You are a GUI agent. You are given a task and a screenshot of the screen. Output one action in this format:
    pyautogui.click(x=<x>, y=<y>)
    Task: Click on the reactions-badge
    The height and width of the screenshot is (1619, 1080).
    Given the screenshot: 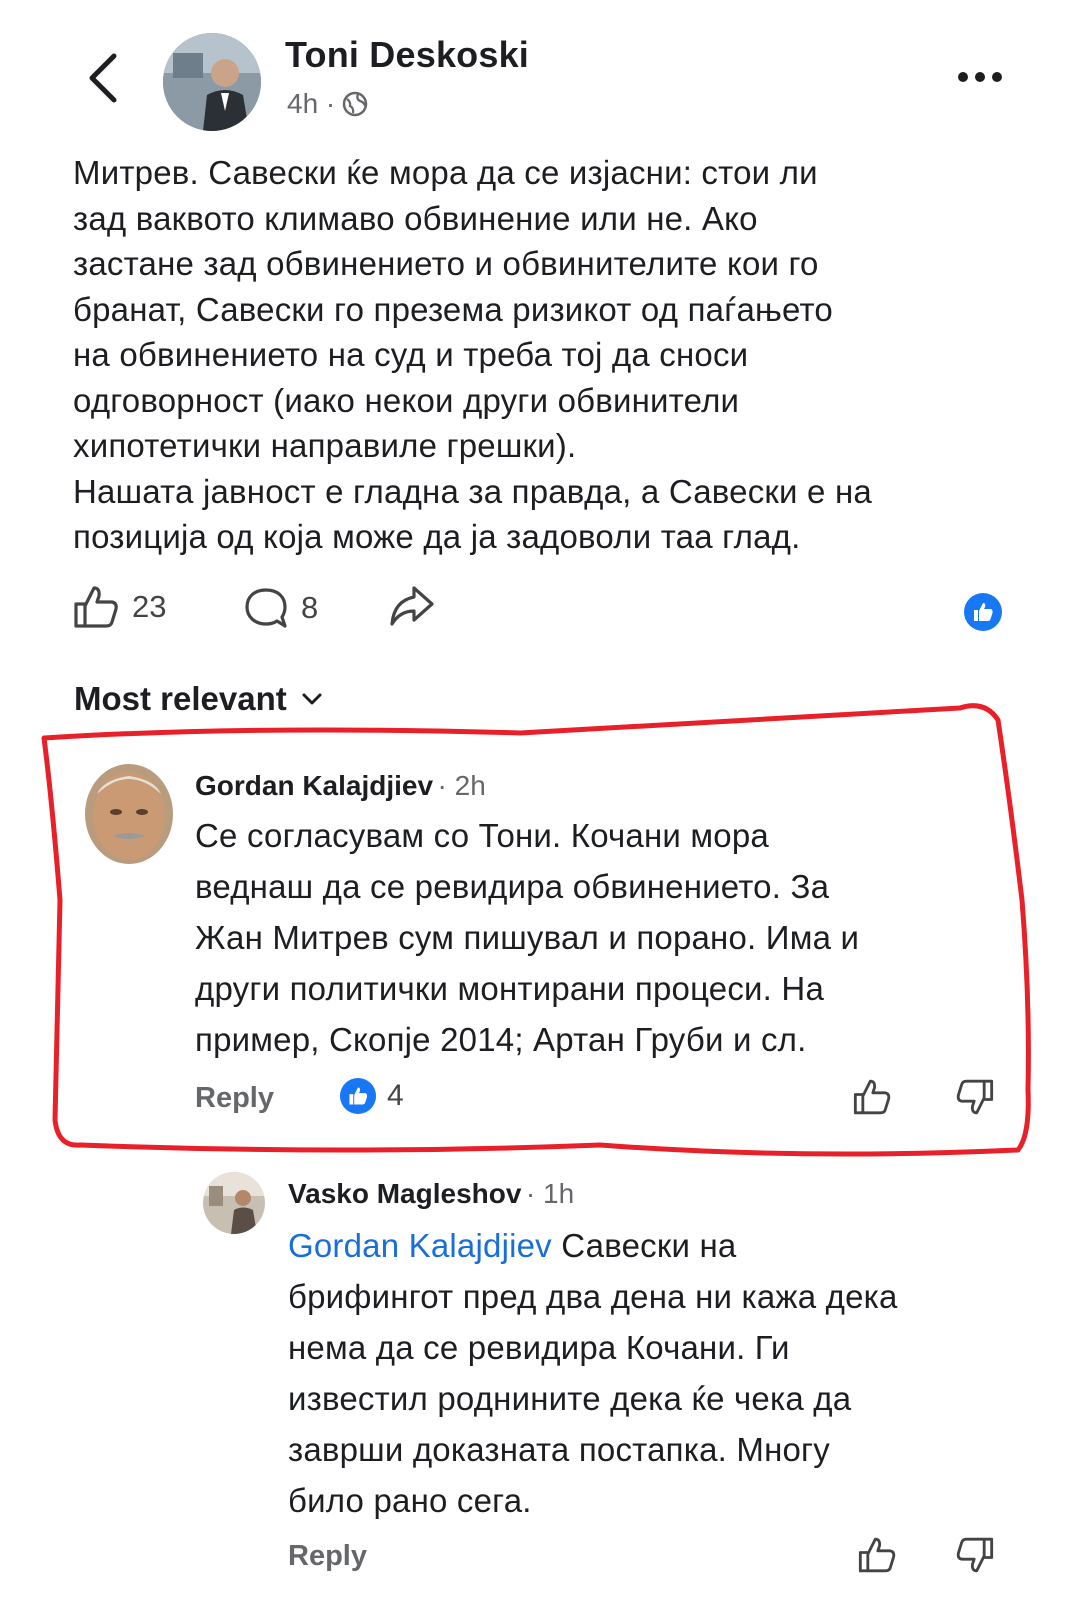 What is the action you would take?
    pyautogui.click(x=983, y=612)
    